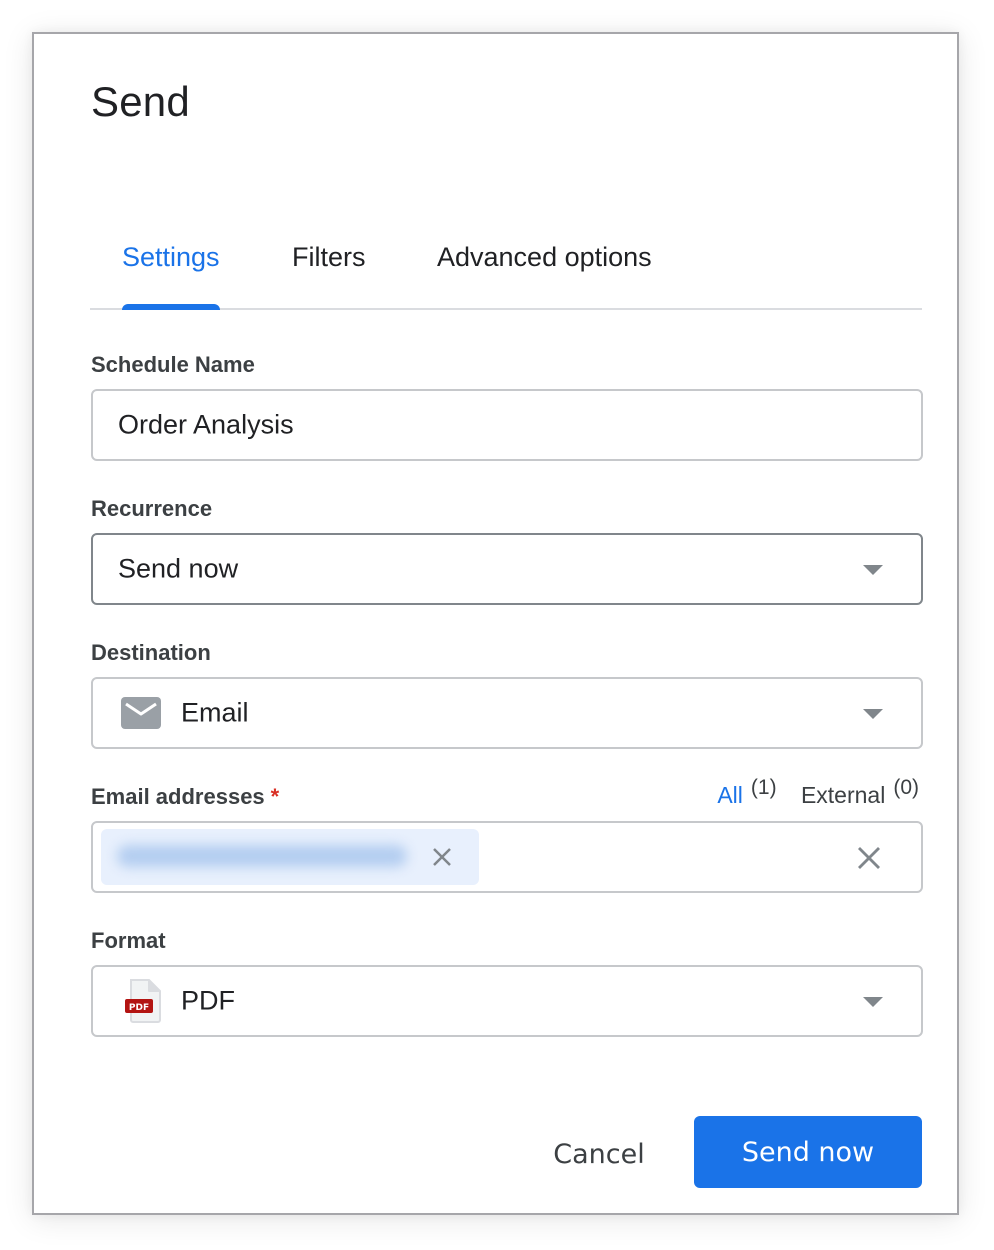 Image resolution: width=994 pixels, height=1250 pixels. Describe the element at coordinates (215, 712) in the screenshot. I see `destination-value: Email` at that location.